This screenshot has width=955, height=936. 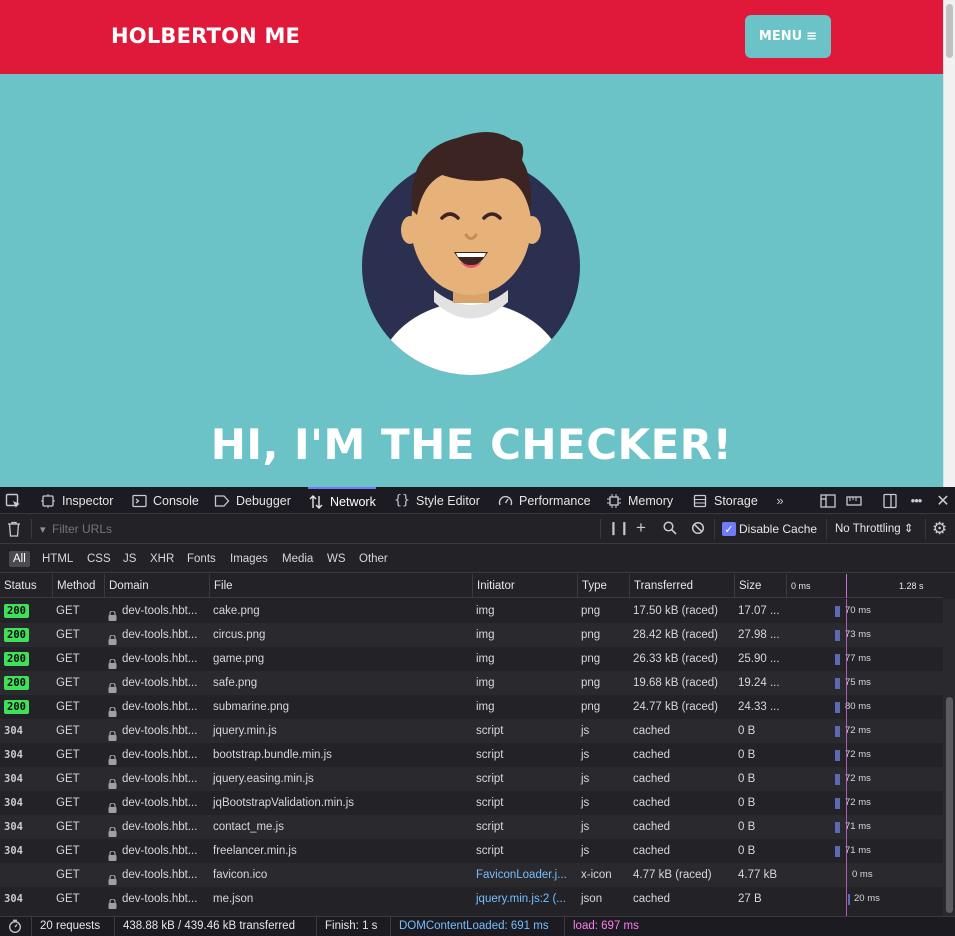 What do you see at coordinates (263, 500) in the screenshot?
I see `tab-label: Debugger` at bounding box center [263, 500].